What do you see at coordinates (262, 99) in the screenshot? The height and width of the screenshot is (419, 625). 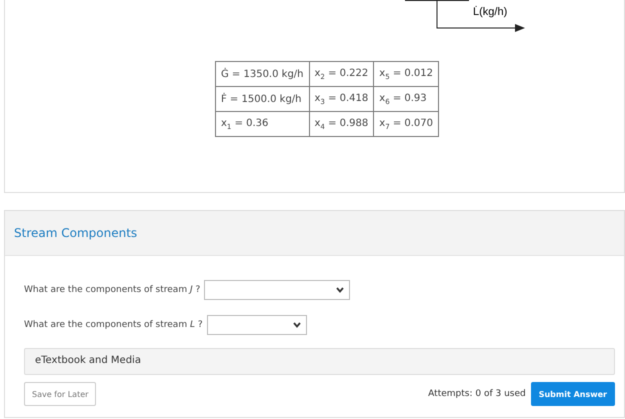 I see `table-cell: Ḟ = 1500.0 kg/h` at bounding box center [262, 99].